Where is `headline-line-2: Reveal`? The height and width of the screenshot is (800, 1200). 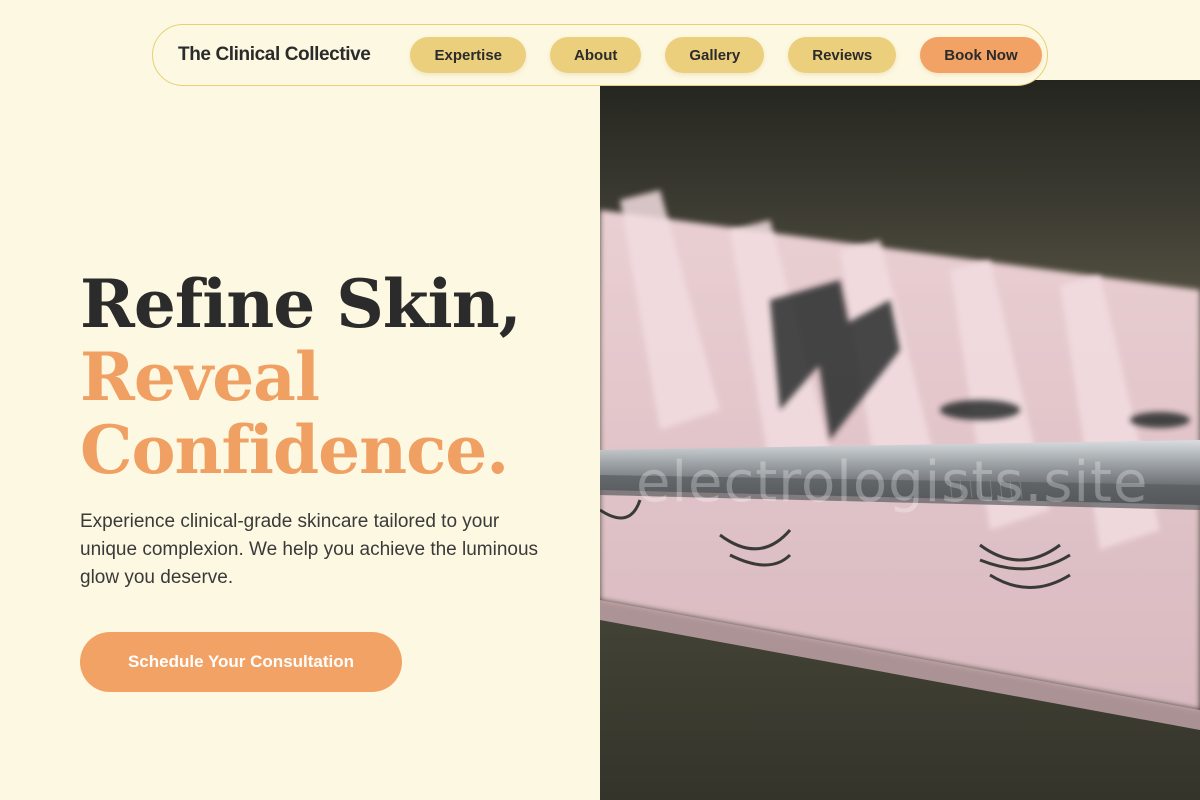 headline-line-2: Reveal is located at coordinates (200, 377).